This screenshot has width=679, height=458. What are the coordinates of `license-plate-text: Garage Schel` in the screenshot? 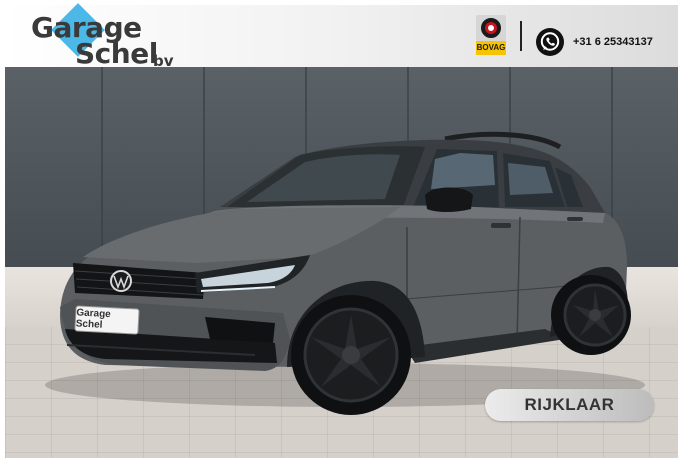 It's located at (93, 319).